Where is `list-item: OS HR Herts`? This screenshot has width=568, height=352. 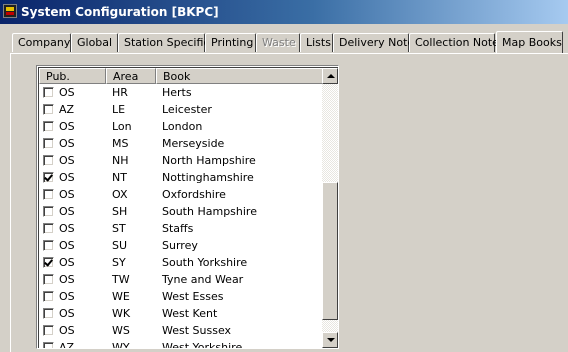 list-item: OS HR Herts is located at coordinates (181, 92).